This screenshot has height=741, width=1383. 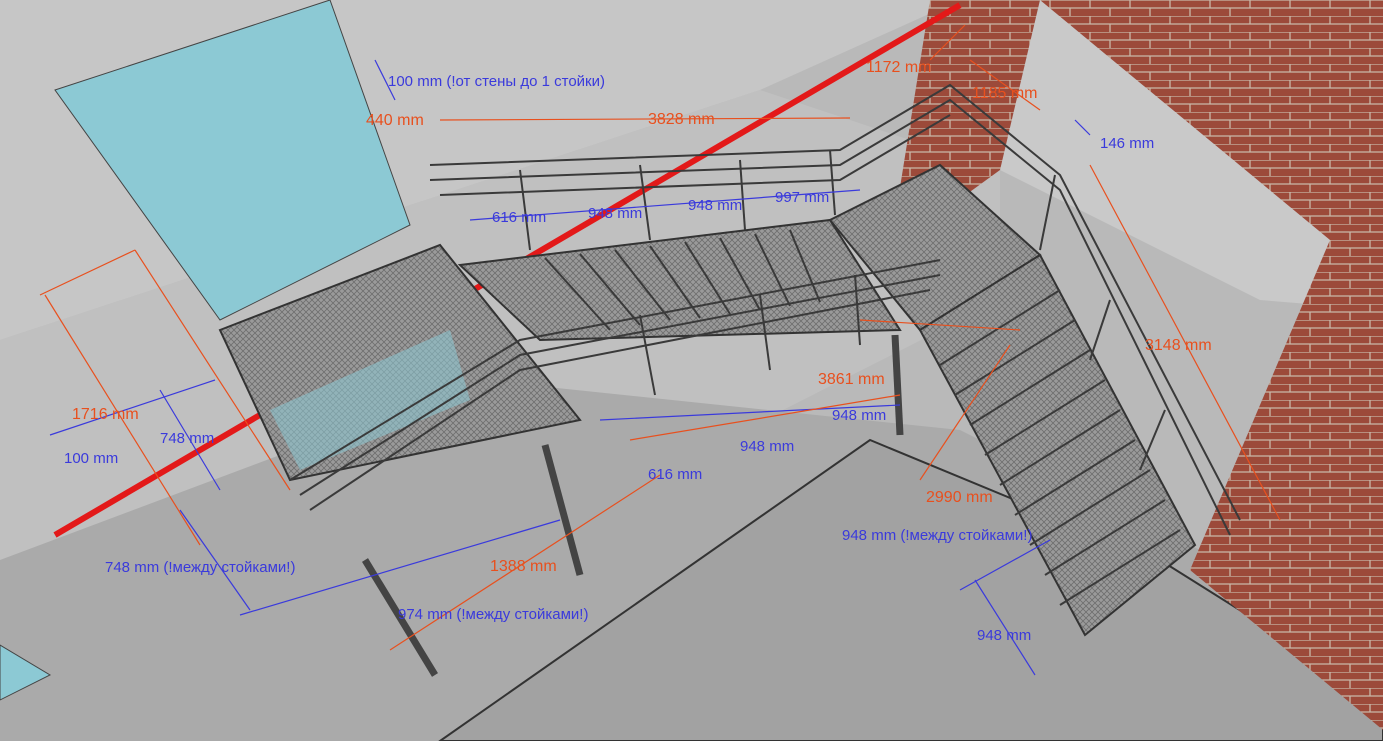 What do you see at coordinates (715, 205) in the screenshot?
I see `dim-948-top2: 948 mm` at bounding box center [715, 205].